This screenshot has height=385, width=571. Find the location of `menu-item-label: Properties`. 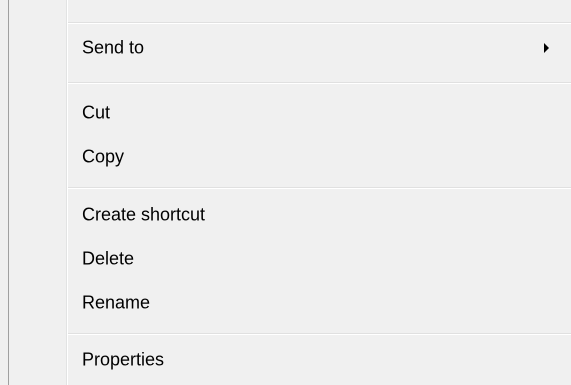

menu-item-label: Properties is located at coordinates (123, 359).